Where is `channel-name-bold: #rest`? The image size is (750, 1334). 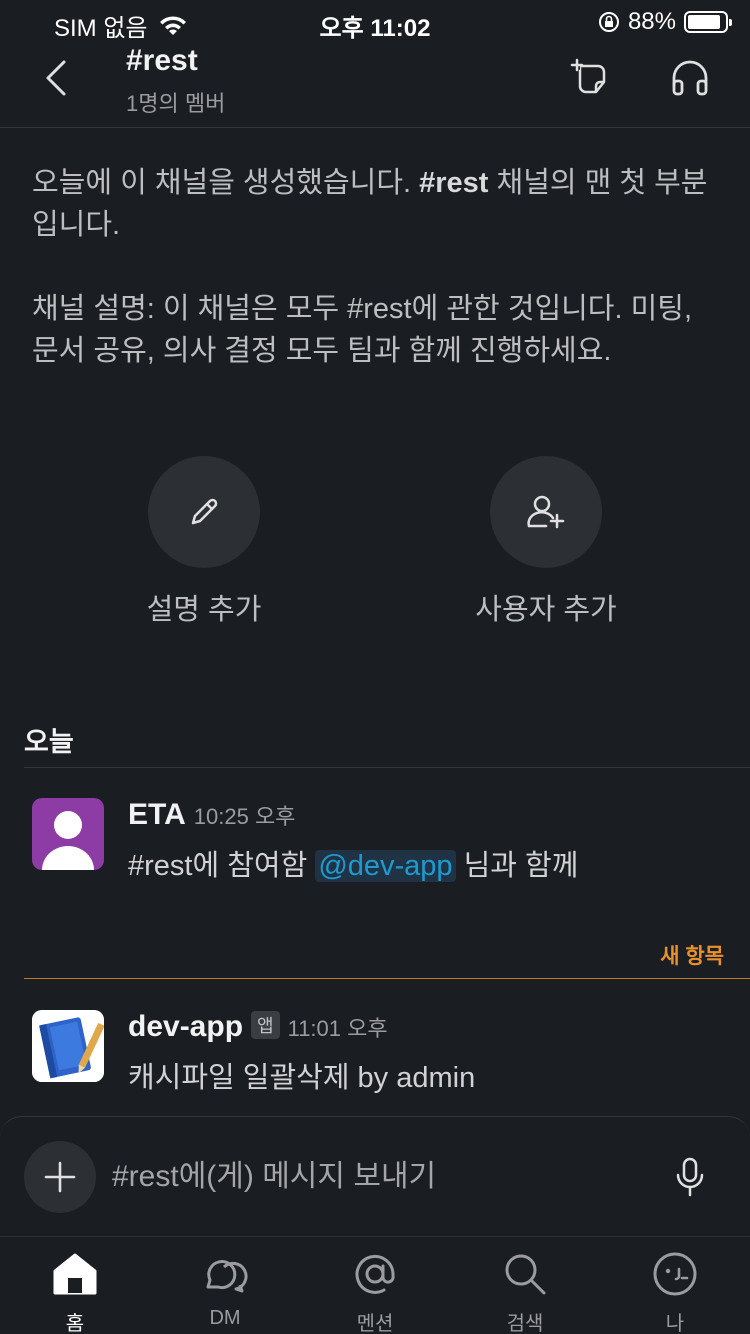
channel-name-bold: #rest is located at coordinates (454, 183).